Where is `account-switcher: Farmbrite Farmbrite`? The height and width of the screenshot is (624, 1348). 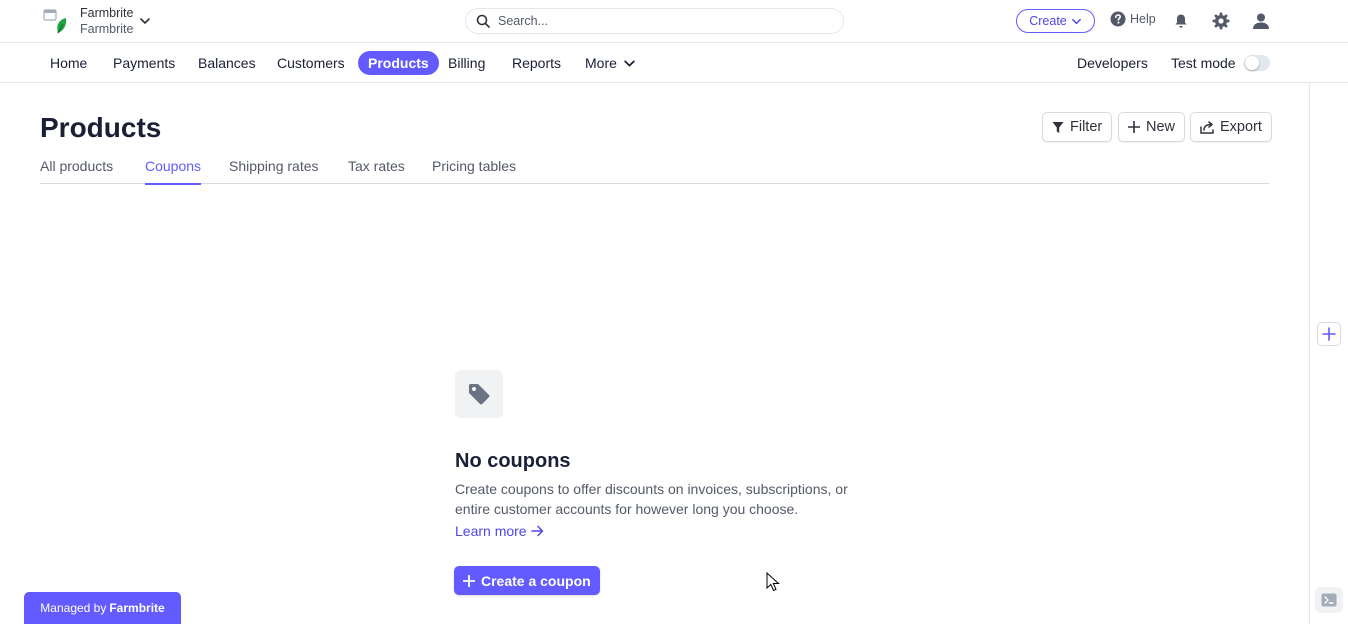 account-switcher: Farmbrite Farmbrite is located at coordinates (95, 21).